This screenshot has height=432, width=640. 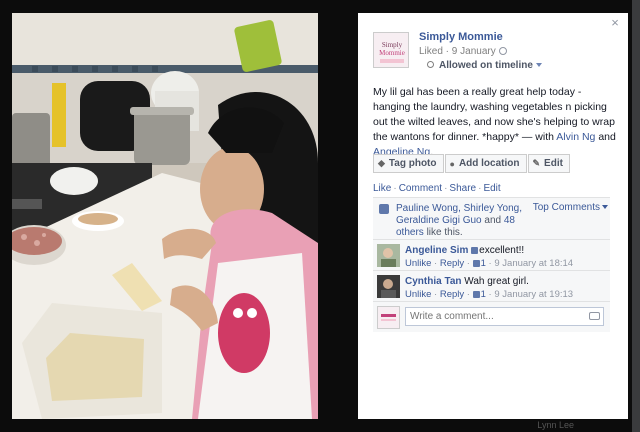 What do you see at coordinates (420, 188) in the screenshot?
I see `comment-link: Comment` at bounding box center [420, 188].